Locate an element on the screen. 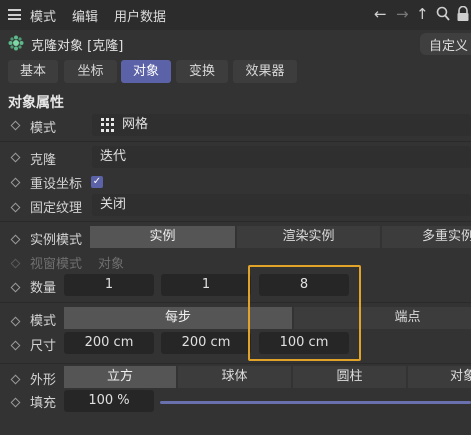 The image size is (471, 435). tab-object: 对象 is located at coordinates (146, 71).